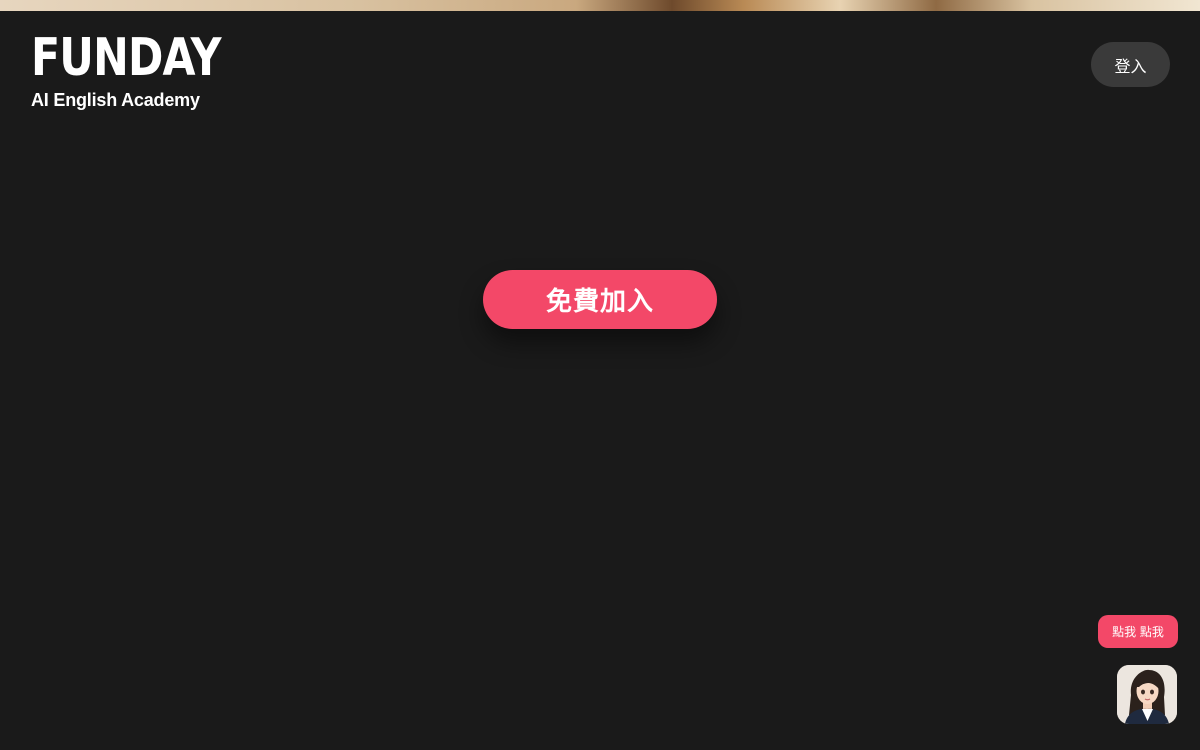 Image resolution: width=1200 pixels, height=750 pixels. Describe the element at coordinates (1138, 631) in the screenshot. I see `click-me-bubble: 點我 點我` at that location.